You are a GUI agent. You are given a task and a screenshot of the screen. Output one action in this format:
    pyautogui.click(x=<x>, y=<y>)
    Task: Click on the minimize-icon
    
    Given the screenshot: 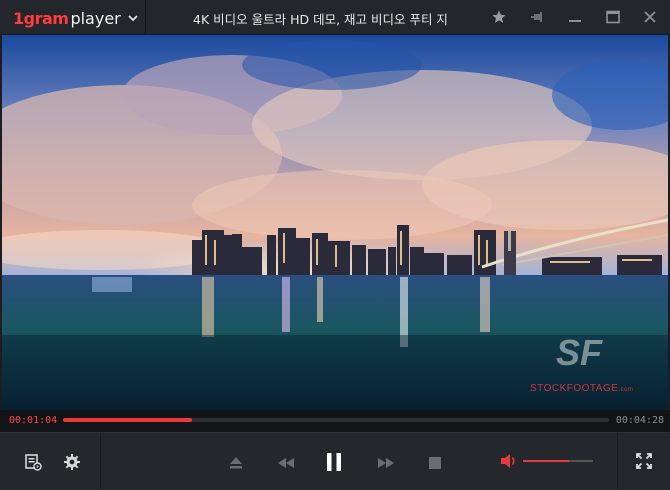 What is the action you would take?
    pyautogui.click(x=575, y=17)
    